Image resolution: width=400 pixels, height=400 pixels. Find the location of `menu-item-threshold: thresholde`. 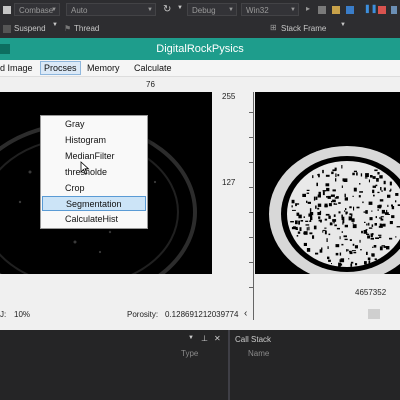

menu-item-threshold: thresholde is located at coordinates (94, 172).